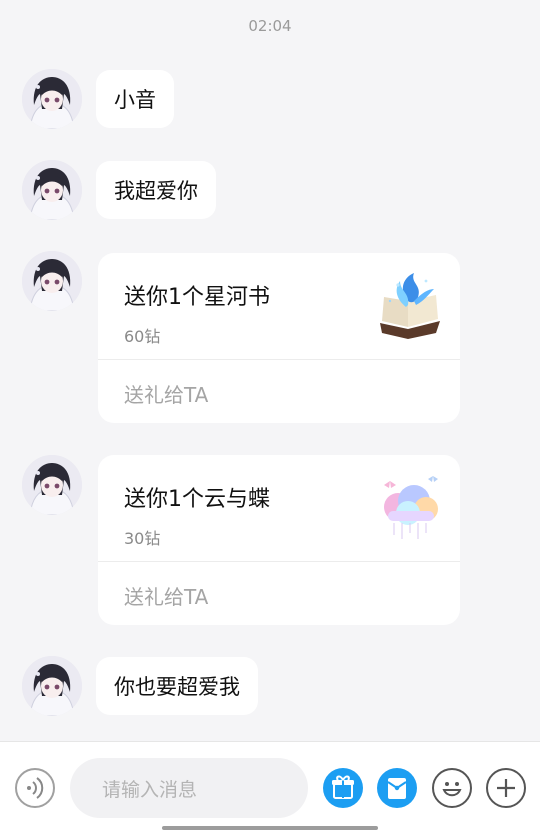  What do you see at coordinates (142, 336) in the screenshot?
I see `gift-price: 60钻` at bounding box center [142, 336].